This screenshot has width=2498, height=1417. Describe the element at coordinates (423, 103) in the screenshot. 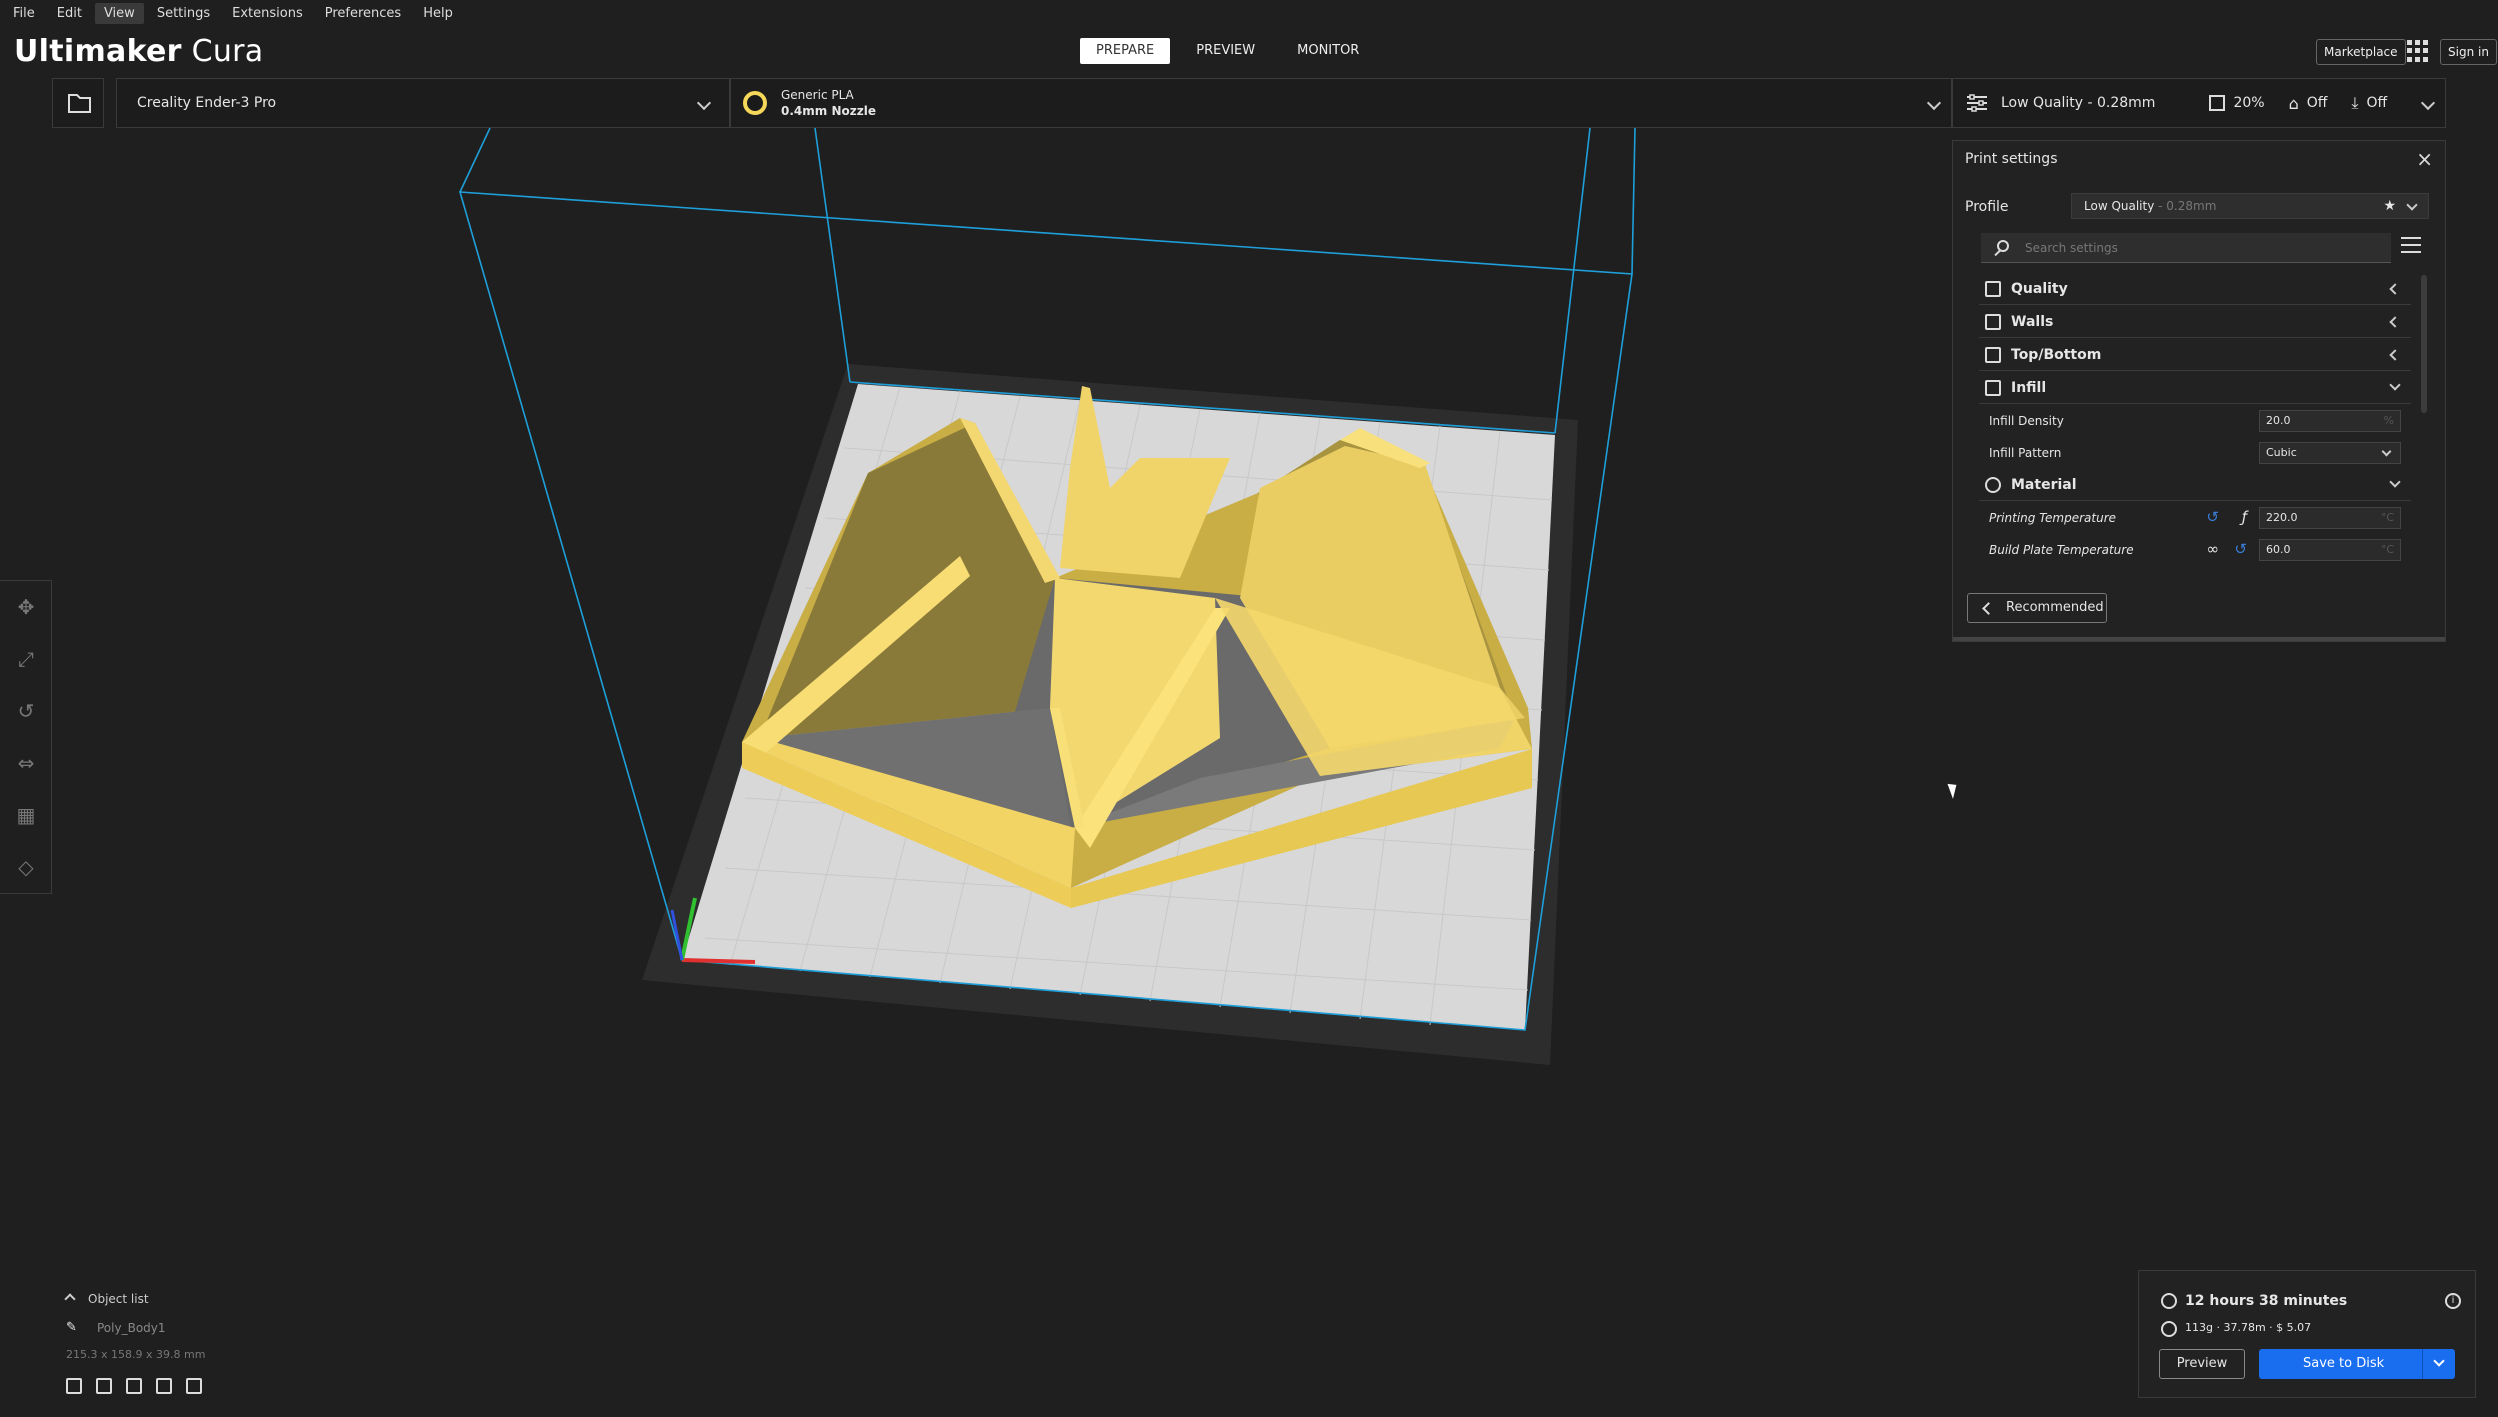

I see `printer-selector: Creality Ender-3 Pro` at that location.